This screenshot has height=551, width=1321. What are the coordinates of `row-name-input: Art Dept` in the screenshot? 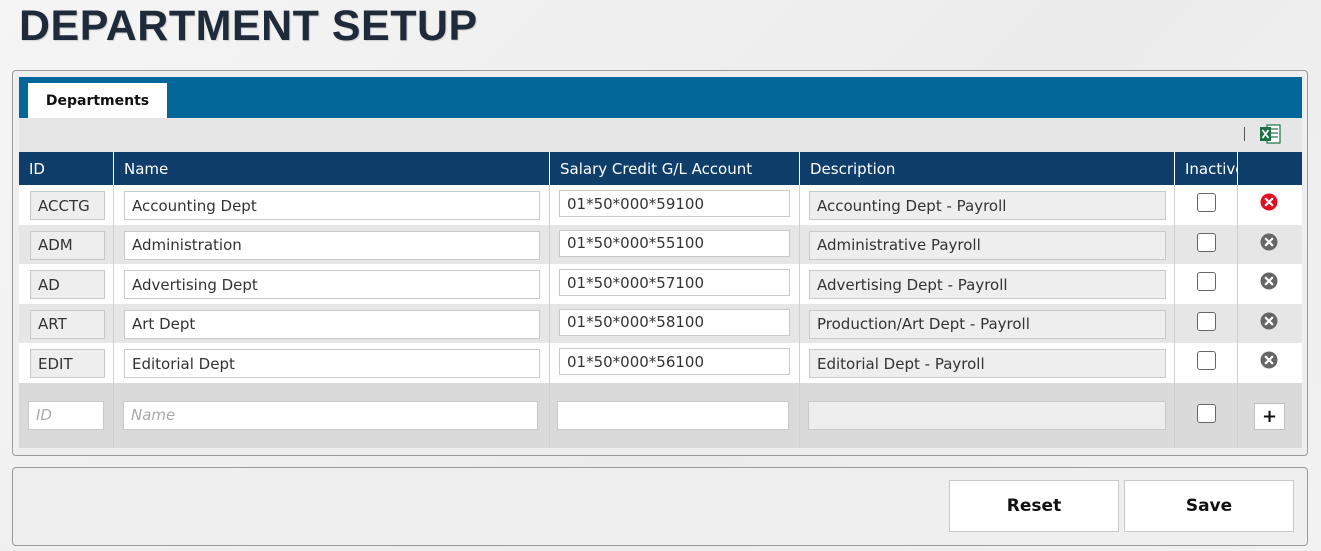 It's located at (332, 324).